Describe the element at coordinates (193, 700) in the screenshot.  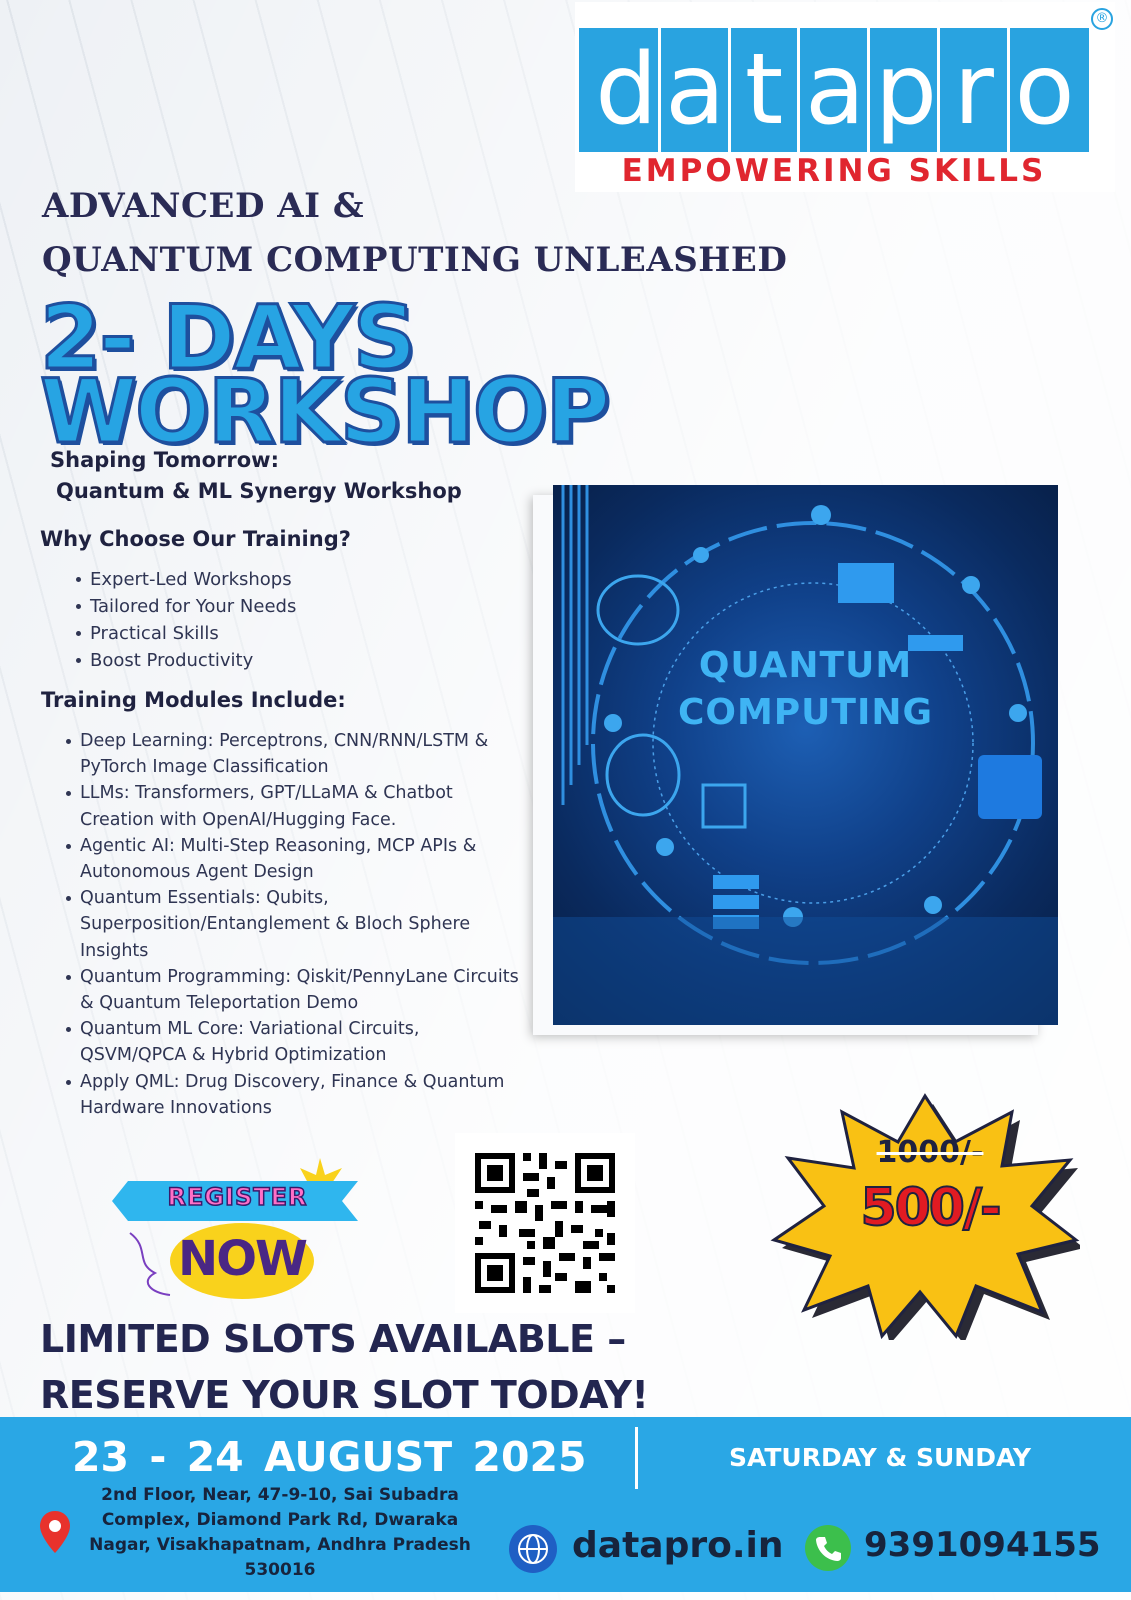
I see `modules-heading: Training Modules Include:` at that location.